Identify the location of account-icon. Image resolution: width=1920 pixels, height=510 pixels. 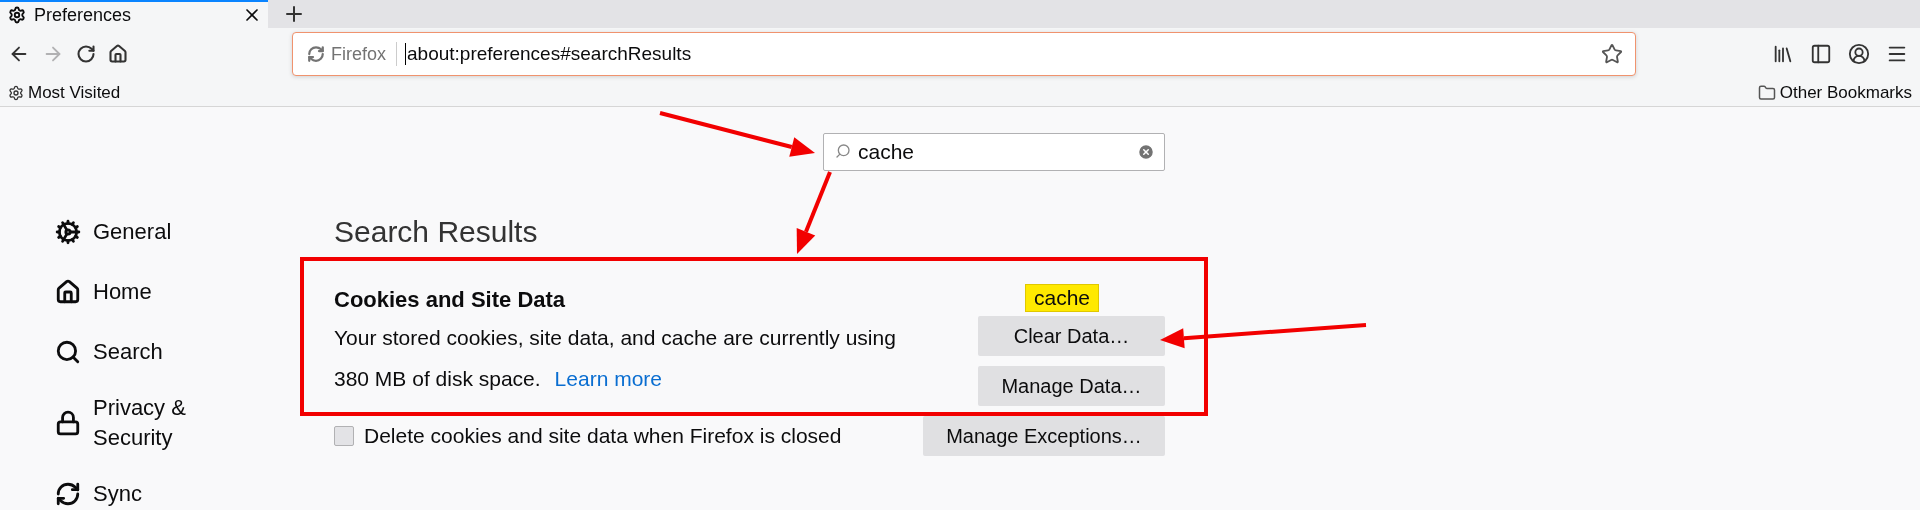
(1859, 54).